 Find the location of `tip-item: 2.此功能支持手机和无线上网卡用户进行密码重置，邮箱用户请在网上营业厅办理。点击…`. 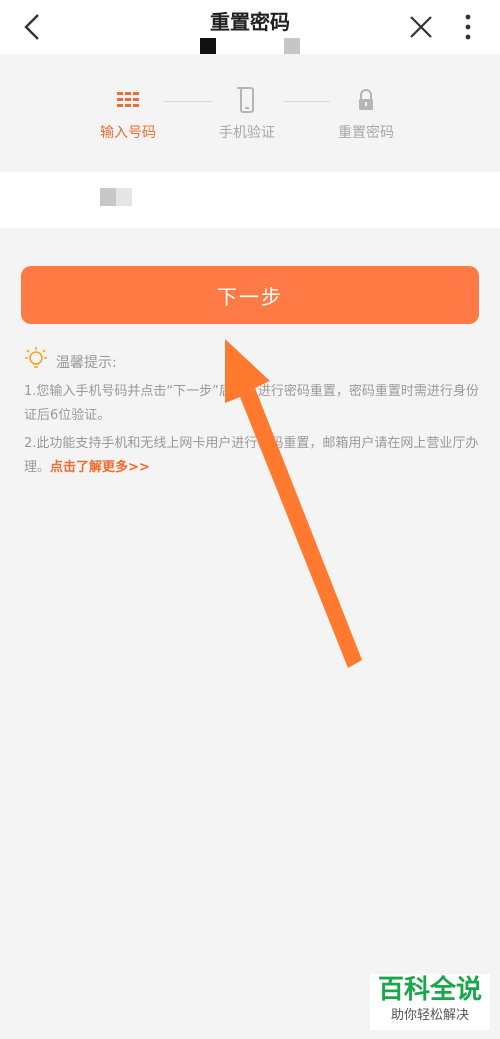

tip-item: 2.此功能支持手机和无线上网卡用户进行密码重置，邮箱用户请在网上营业厅办理。点击… is located at coordinates (252, 456).